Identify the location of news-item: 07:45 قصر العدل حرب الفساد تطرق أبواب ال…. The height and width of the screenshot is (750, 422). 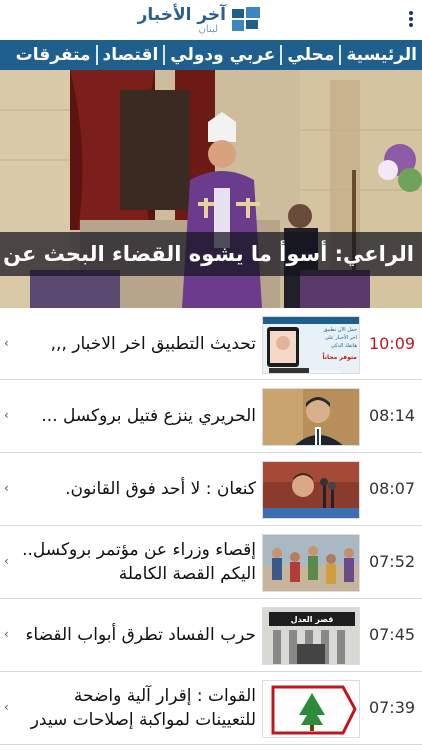
(211, 635).